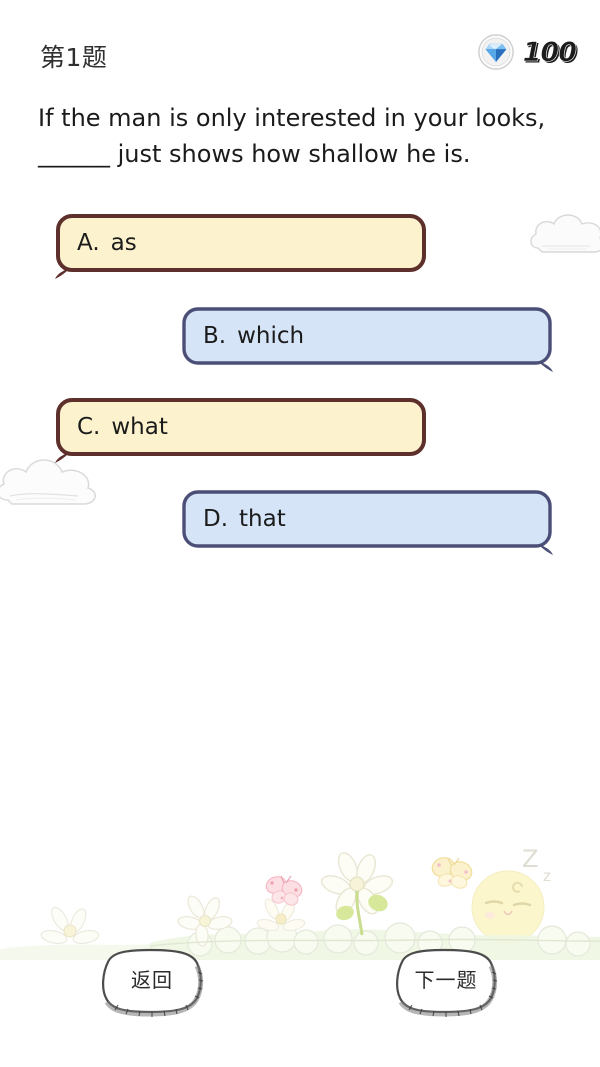 The image size is (600, 1067). I want to click on bottom-scenery-decoration: Z z, so click(300, 902).